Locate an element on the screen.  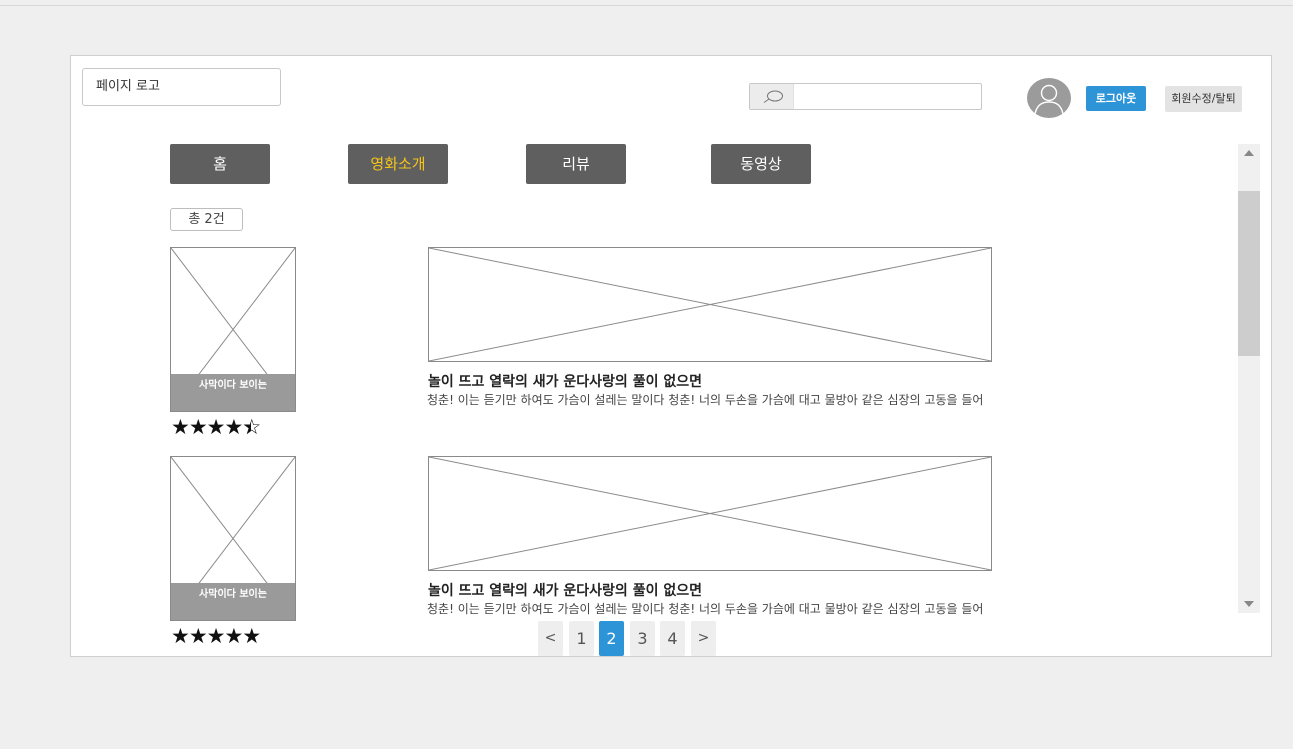
star-rating: ★★★★★ is located at coordinates (216, 636).